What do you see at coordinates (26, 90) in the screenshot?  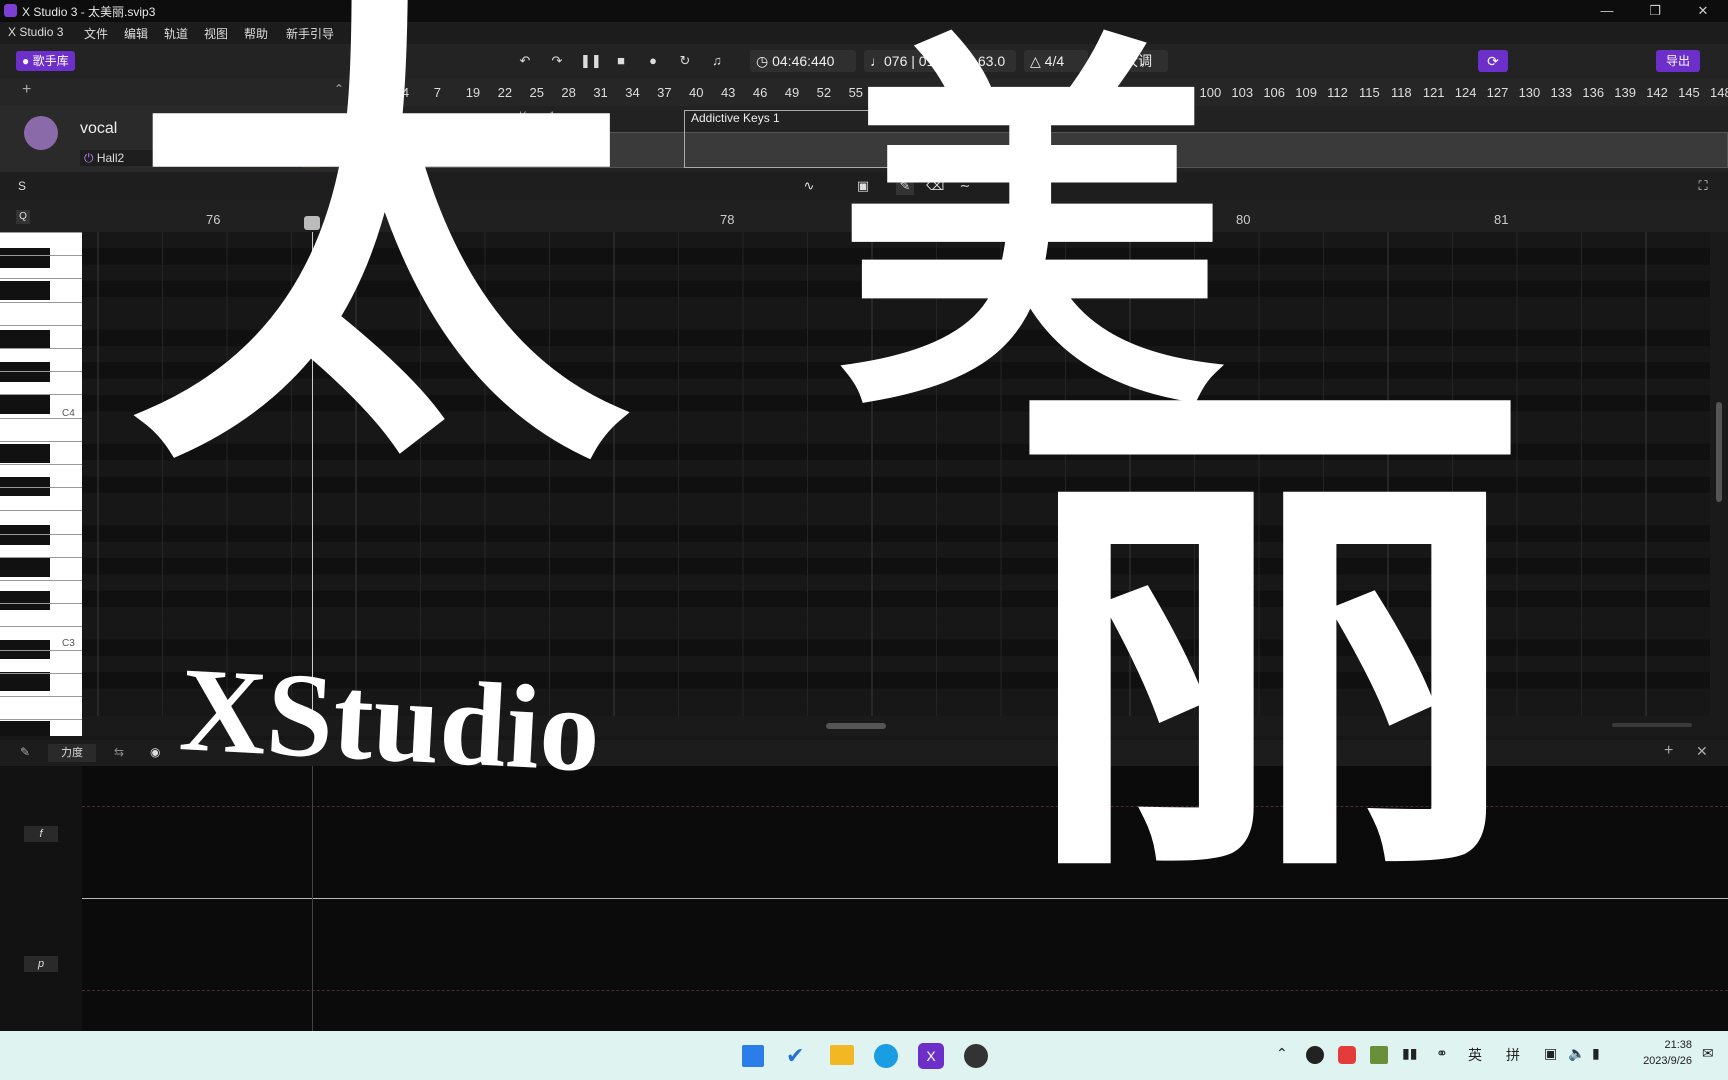 I see `add-track-icon: +` at bounding box center [26, 90].